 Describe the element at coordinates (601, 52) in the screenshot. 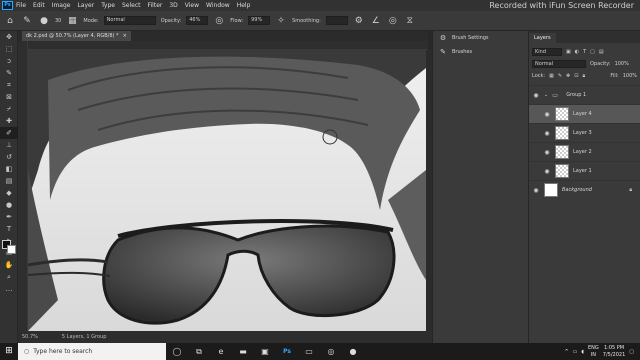

I see `filter-smart-icon: ▤` at that location.